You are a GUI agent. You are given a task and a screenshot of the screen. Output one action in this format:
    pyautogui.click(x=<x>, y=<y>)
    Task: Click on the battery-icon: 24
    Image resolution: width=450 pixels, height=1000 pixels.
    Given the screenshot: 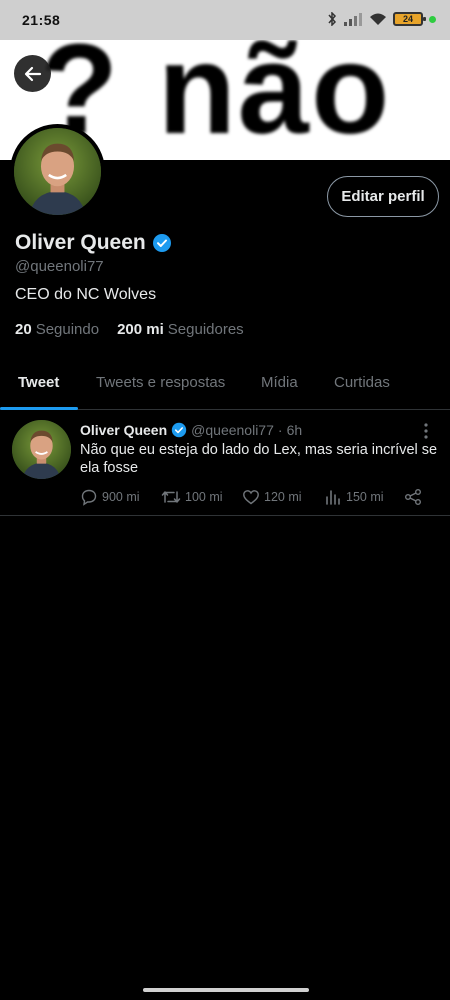 What is the action you would take?
    pyautogui.click(x=409, y=19)
    